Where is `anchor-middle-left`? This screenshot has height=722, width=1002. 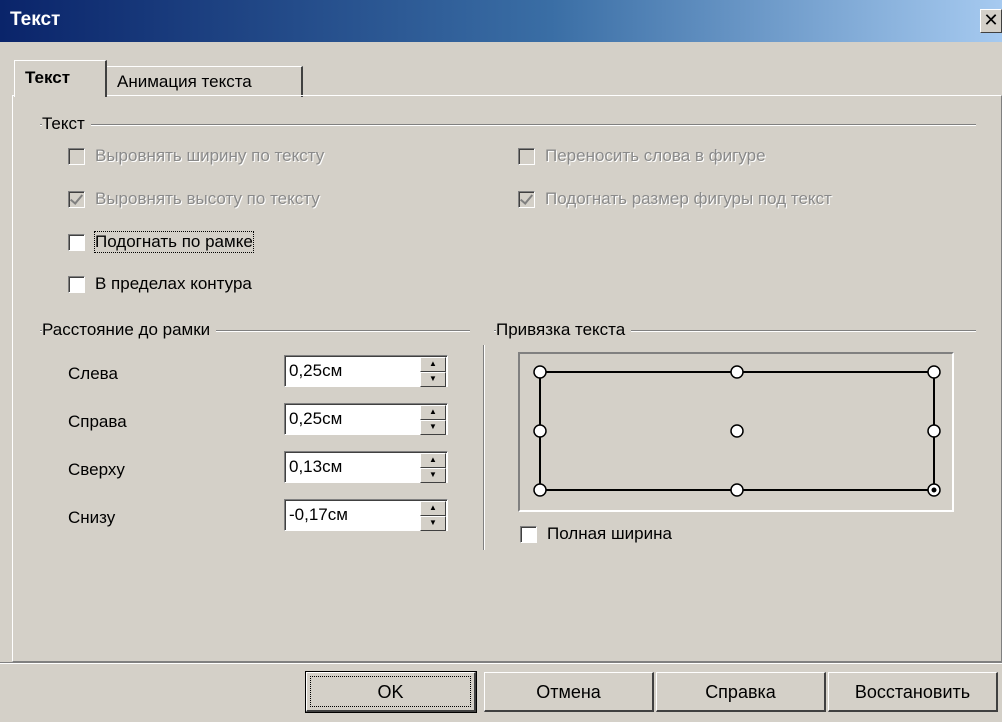 anchor-middle-left is located at coordinates (540, 431).